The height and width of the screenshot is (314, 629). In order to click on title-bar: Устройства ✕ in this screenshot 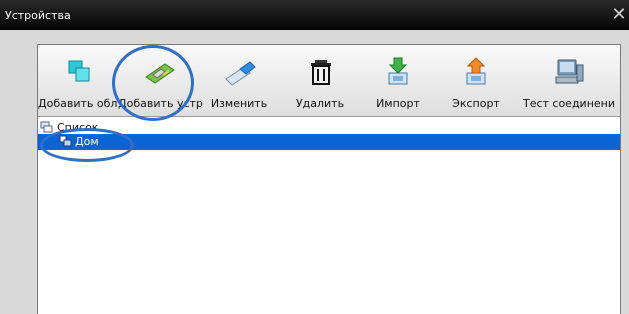, I will do `click(314, 15)`.